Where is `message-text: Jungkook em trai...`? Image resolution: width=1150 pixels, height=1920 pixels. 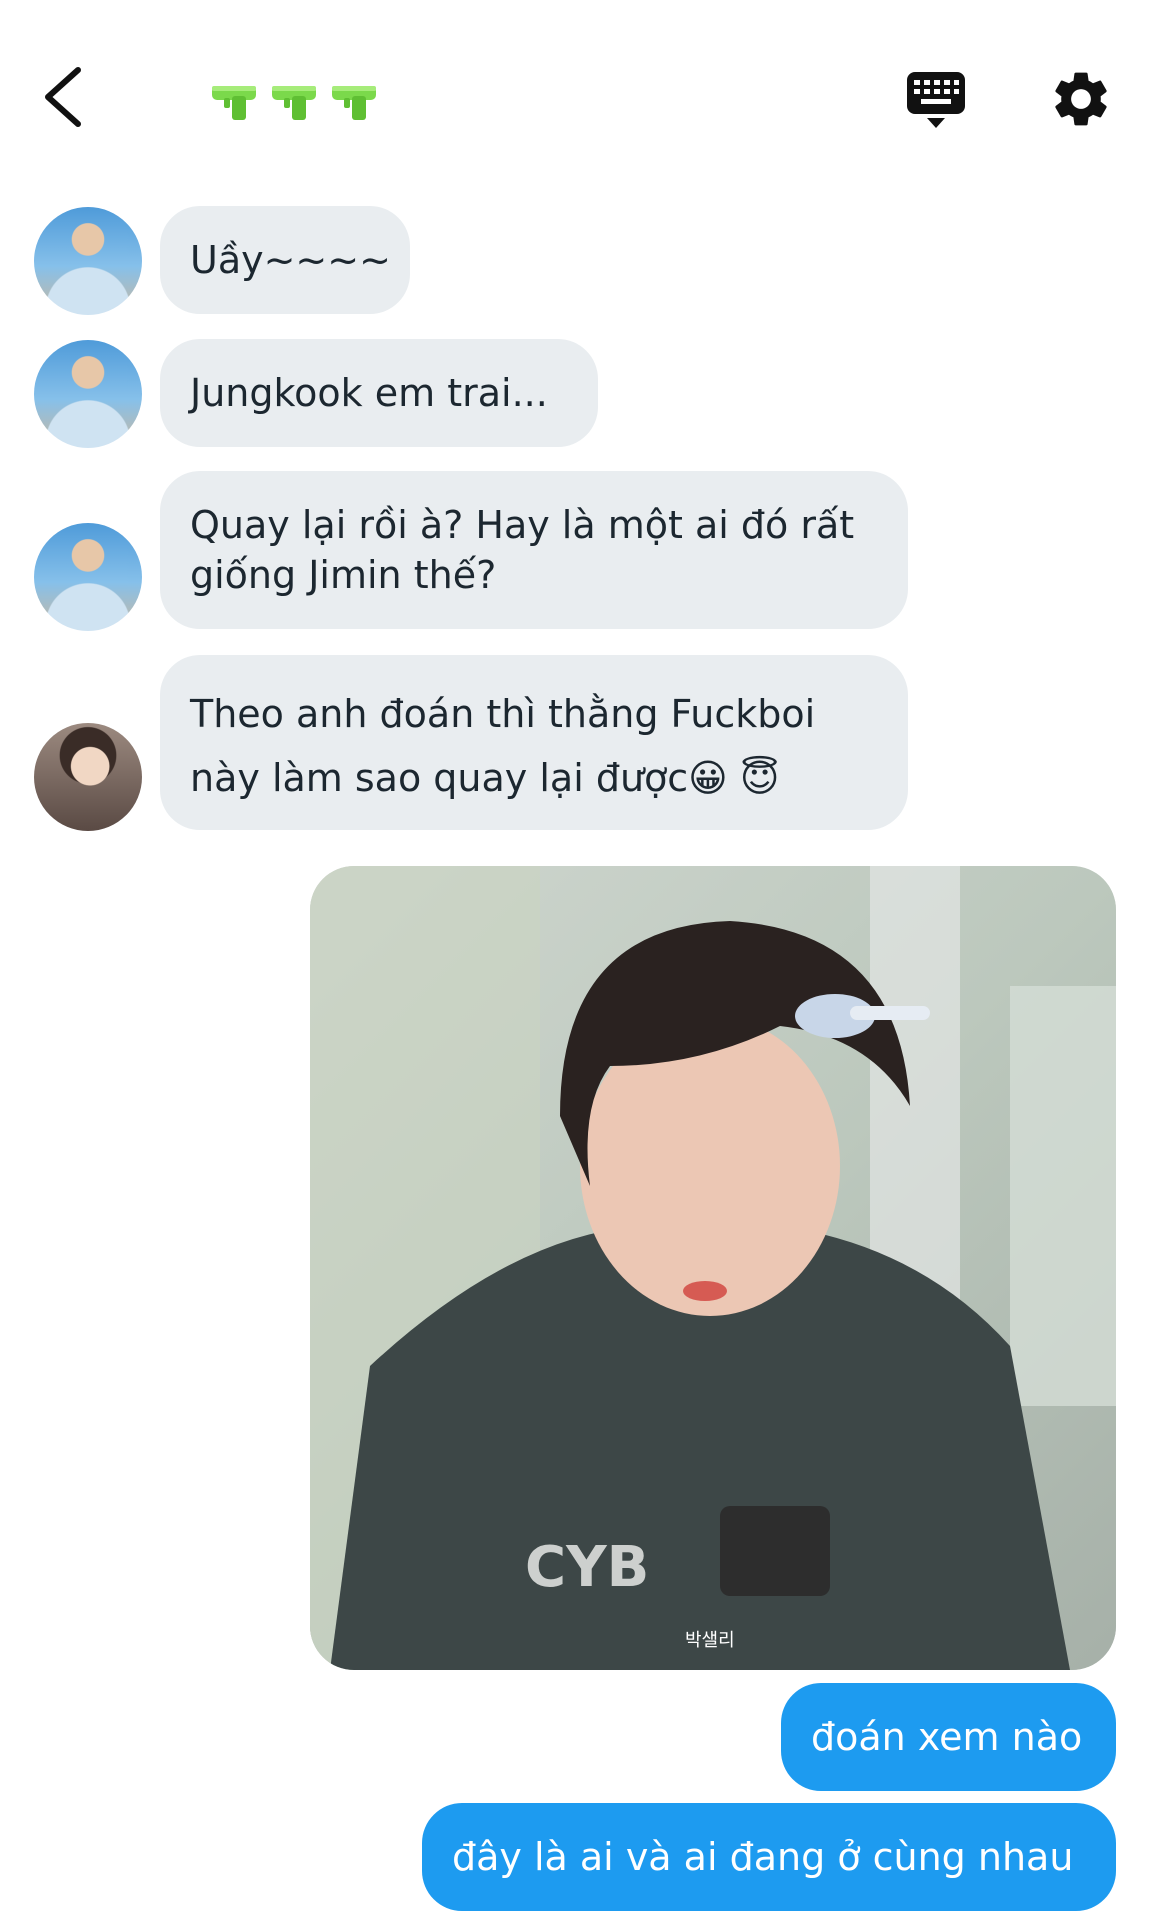
message-text: Jungkook em trai... is located at coordinates (369, 393).